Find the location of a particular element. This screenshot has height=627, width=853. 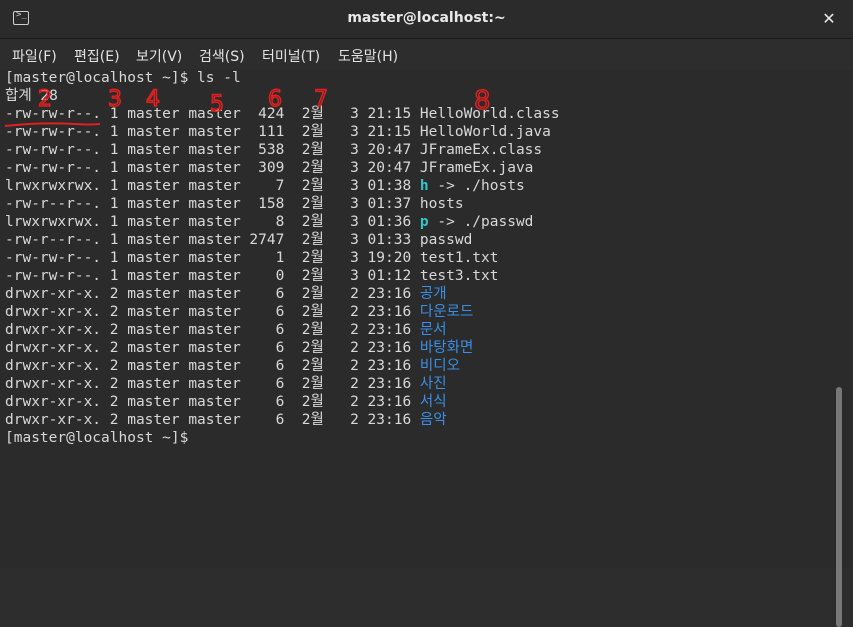

file-name: 음악 is located at coordinates (433, 420).